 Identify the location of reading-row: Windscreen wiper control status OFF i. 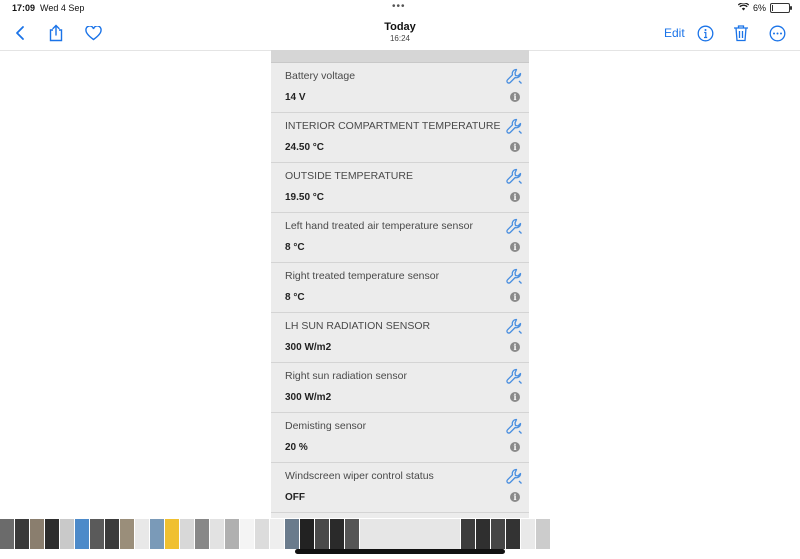
(400, 488).